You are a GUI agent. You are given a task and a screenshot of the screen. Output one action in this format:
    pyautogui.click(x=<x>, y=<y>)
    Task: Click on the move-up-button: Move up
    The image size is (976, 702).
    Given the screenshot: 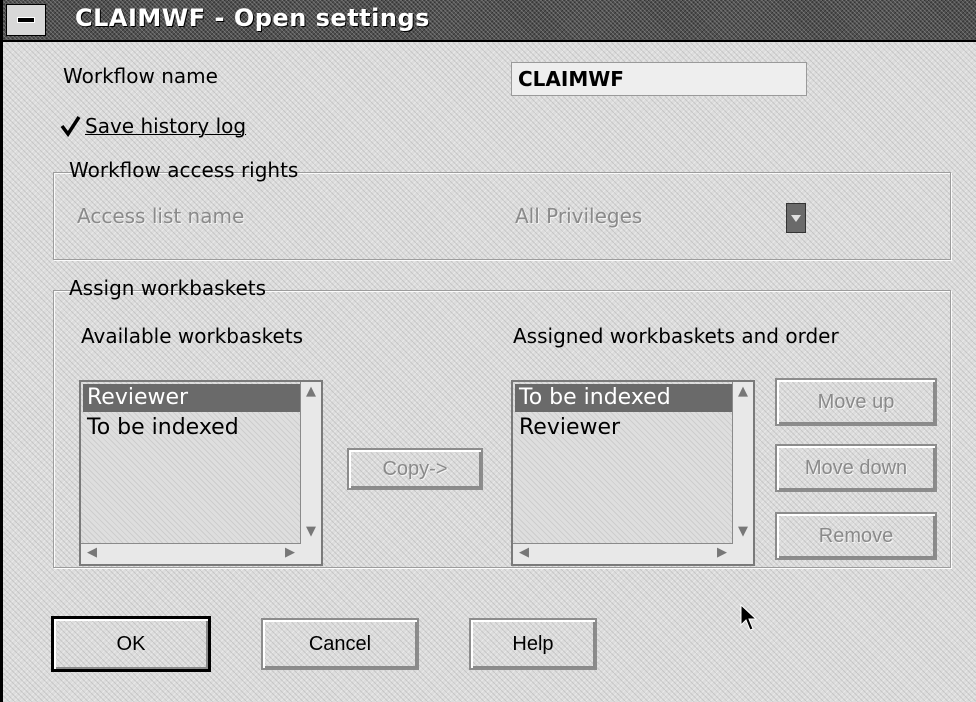 What is the action you would take?
    pyautogui.click(x=856, y=402)
    